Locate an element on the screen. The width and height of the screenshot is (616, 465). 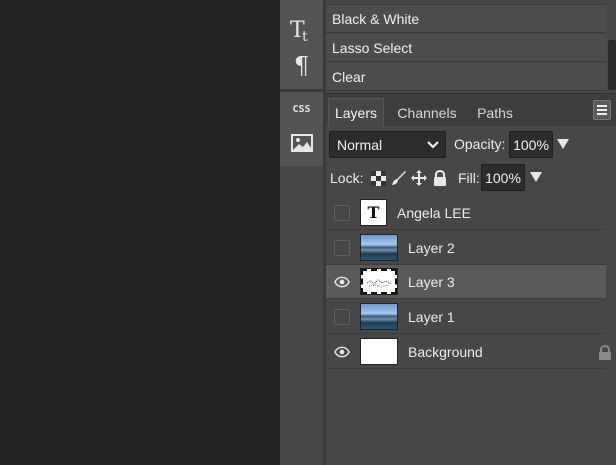
opacity-input: 100% is located at coordinates (531, 144).